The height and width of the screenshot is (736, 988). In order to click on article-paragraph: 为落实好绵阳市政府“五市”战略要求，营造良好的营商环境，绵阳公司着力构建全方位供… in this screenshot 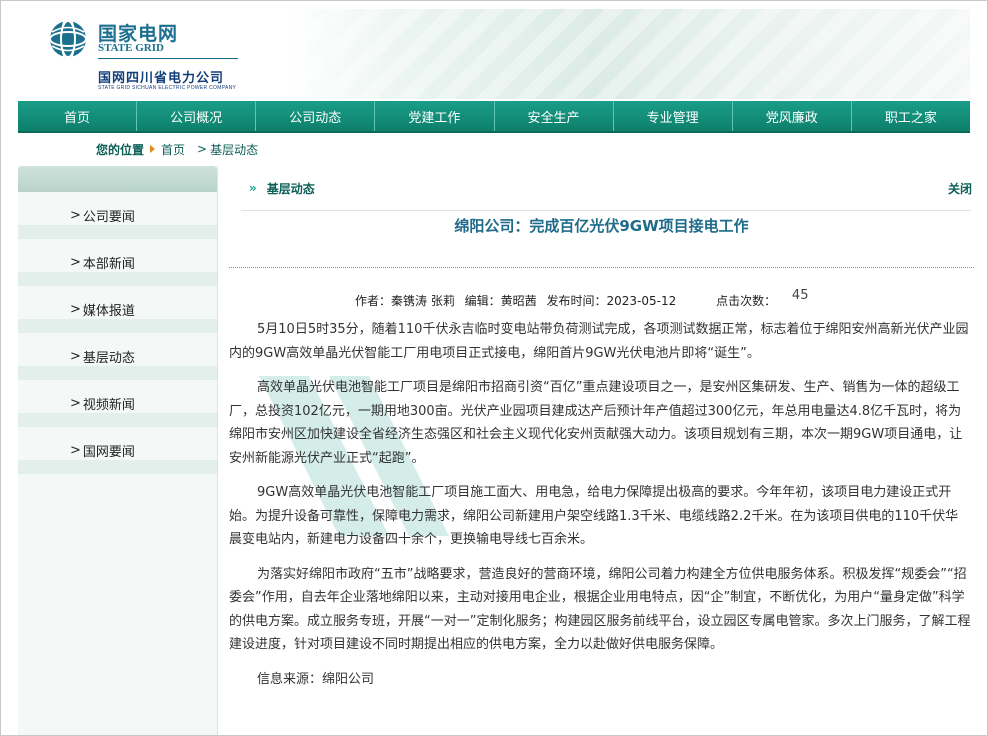, I will do `click(600, 609)`.